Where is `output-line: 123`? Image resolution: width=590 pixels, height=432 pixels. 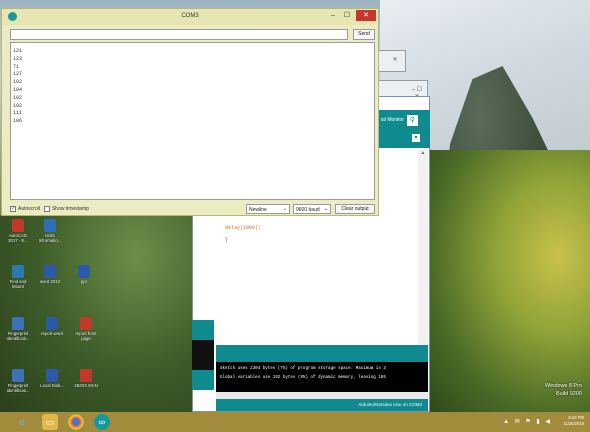
output-line: 123 is located at coordinates (18, 58).